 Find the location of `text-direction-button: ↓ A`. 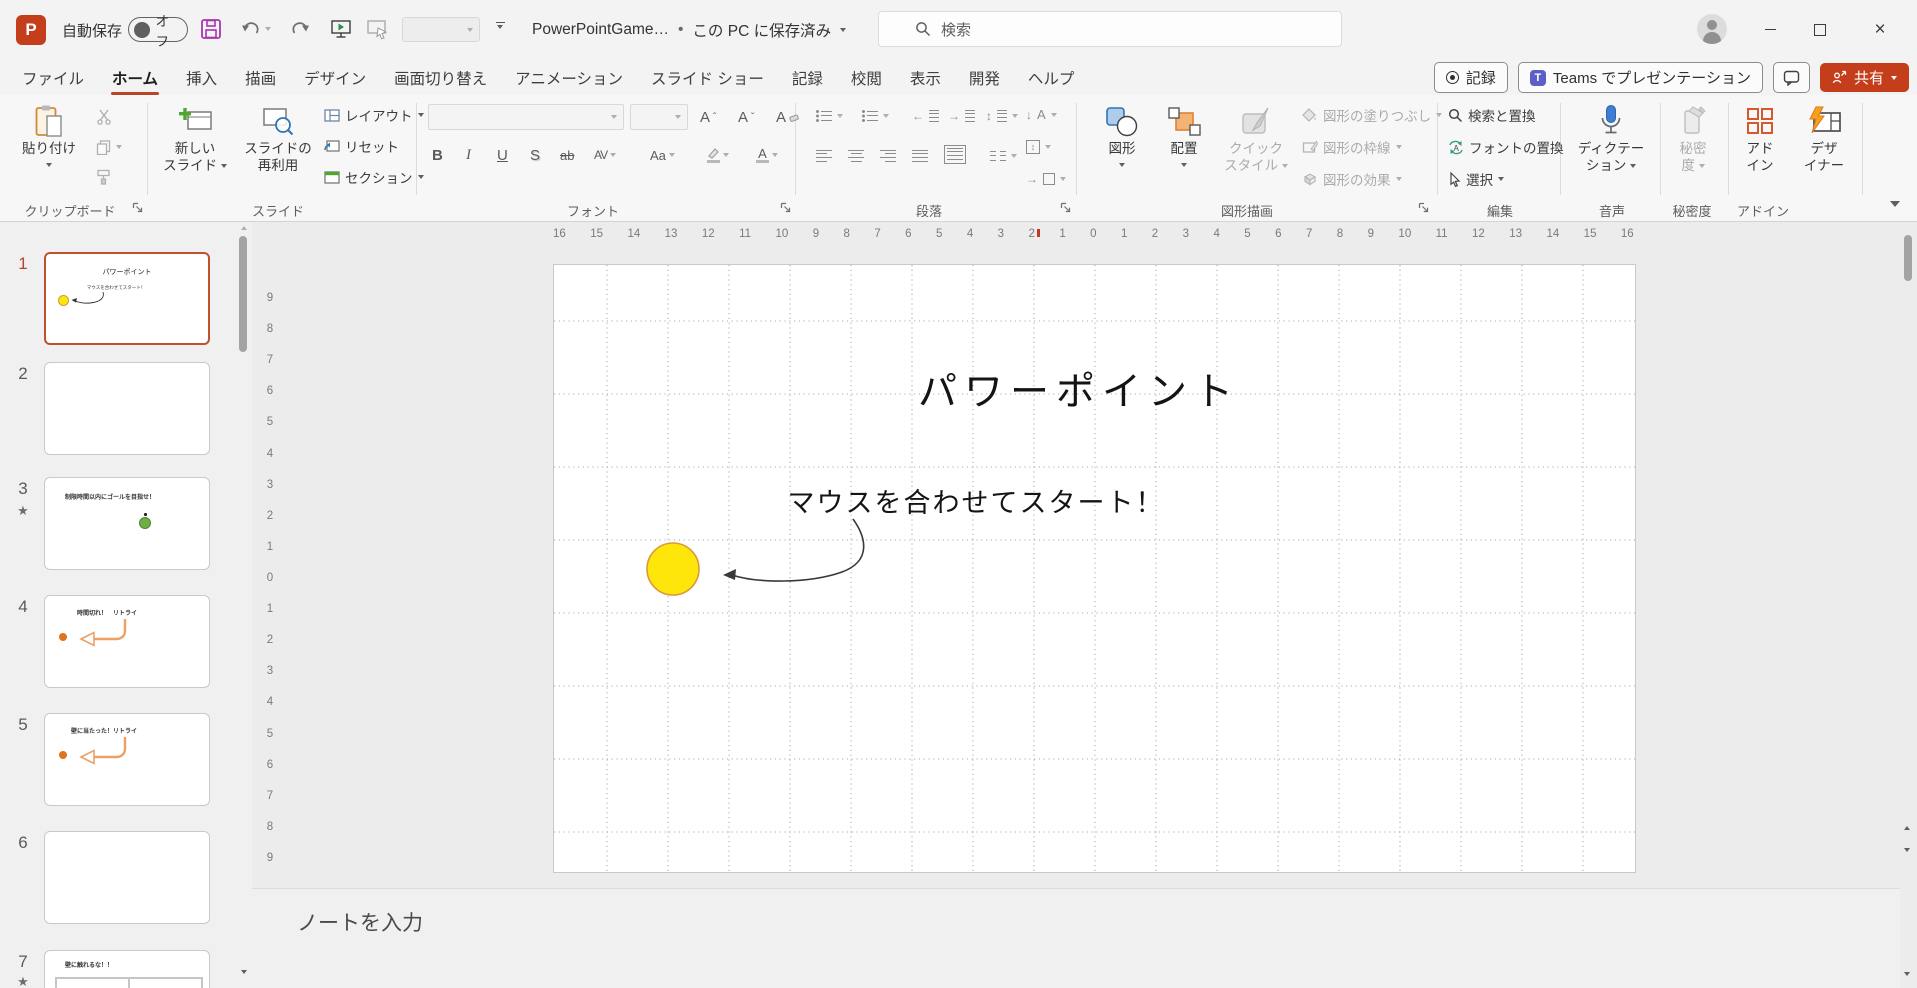

text-direction-button: ↓ A is located at coordinates (1041, 115).